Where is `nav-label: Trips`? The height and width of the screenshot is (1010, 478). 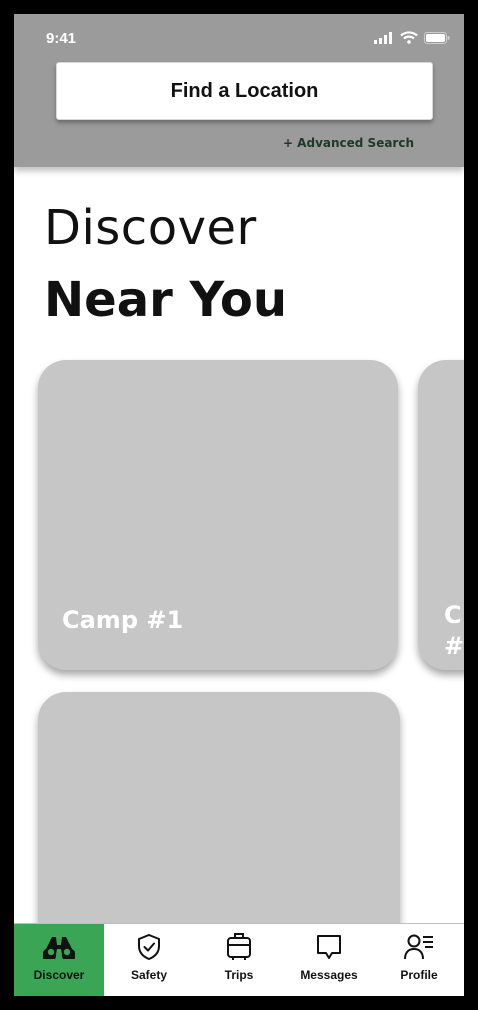
nav-label: Trips is located at coordinates (239, 975).